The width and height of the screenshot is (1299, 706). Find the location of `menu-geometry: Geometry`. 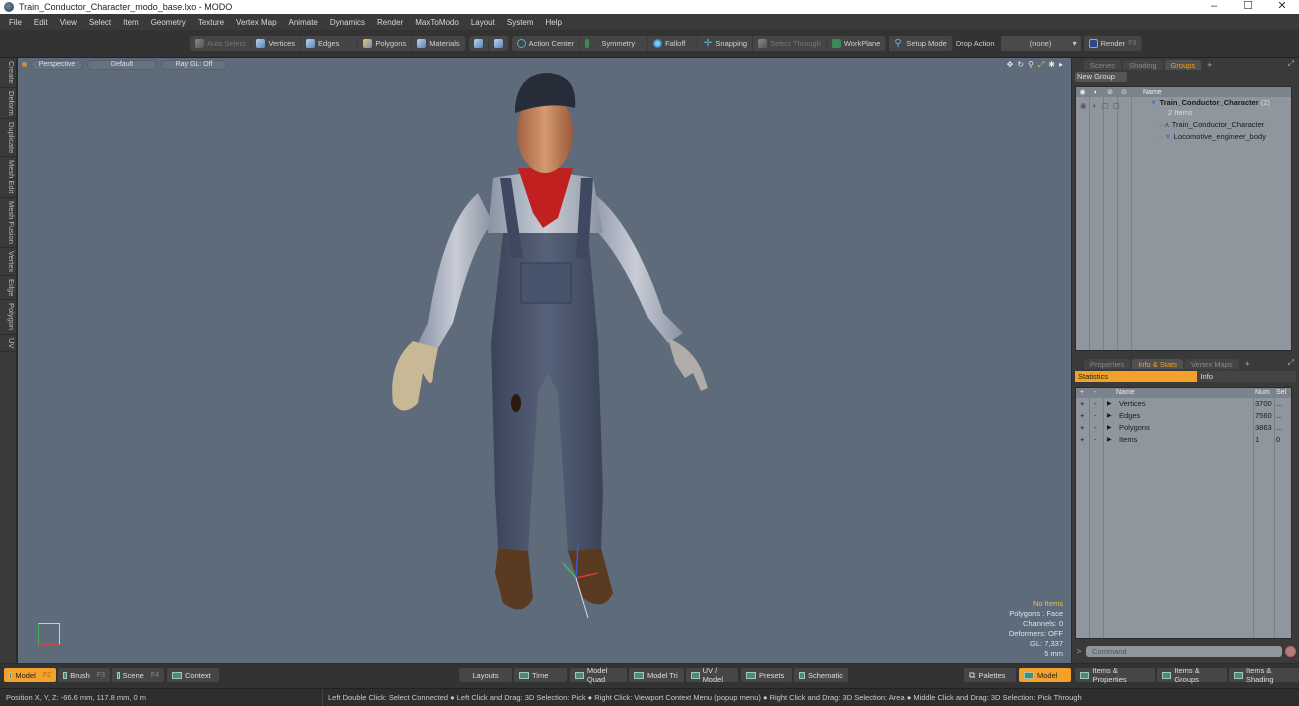

menu-geometry: Geometry is located at coordinates (168, 22).